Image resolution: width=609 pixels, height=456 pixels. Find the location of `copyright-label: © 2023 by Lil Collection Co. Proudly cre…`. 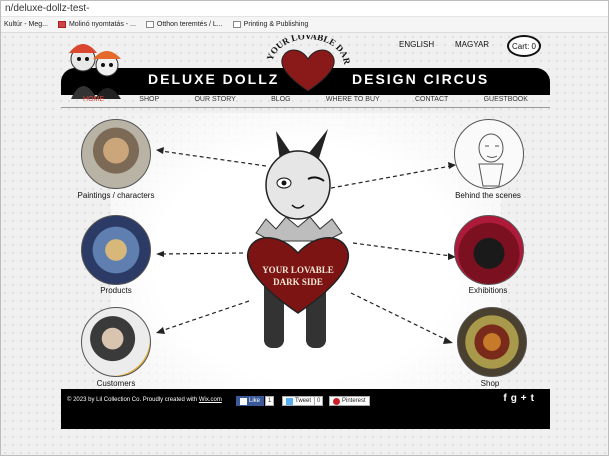

copyright-label: © 2023 by Lil Collection Co. Proudly cre… is located at coordinates (133, 400).